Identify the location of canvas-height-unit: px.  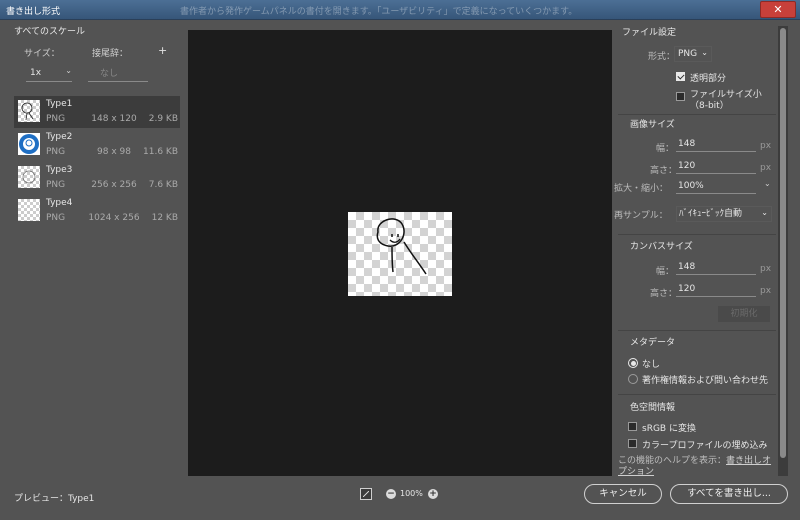
(766, 291).